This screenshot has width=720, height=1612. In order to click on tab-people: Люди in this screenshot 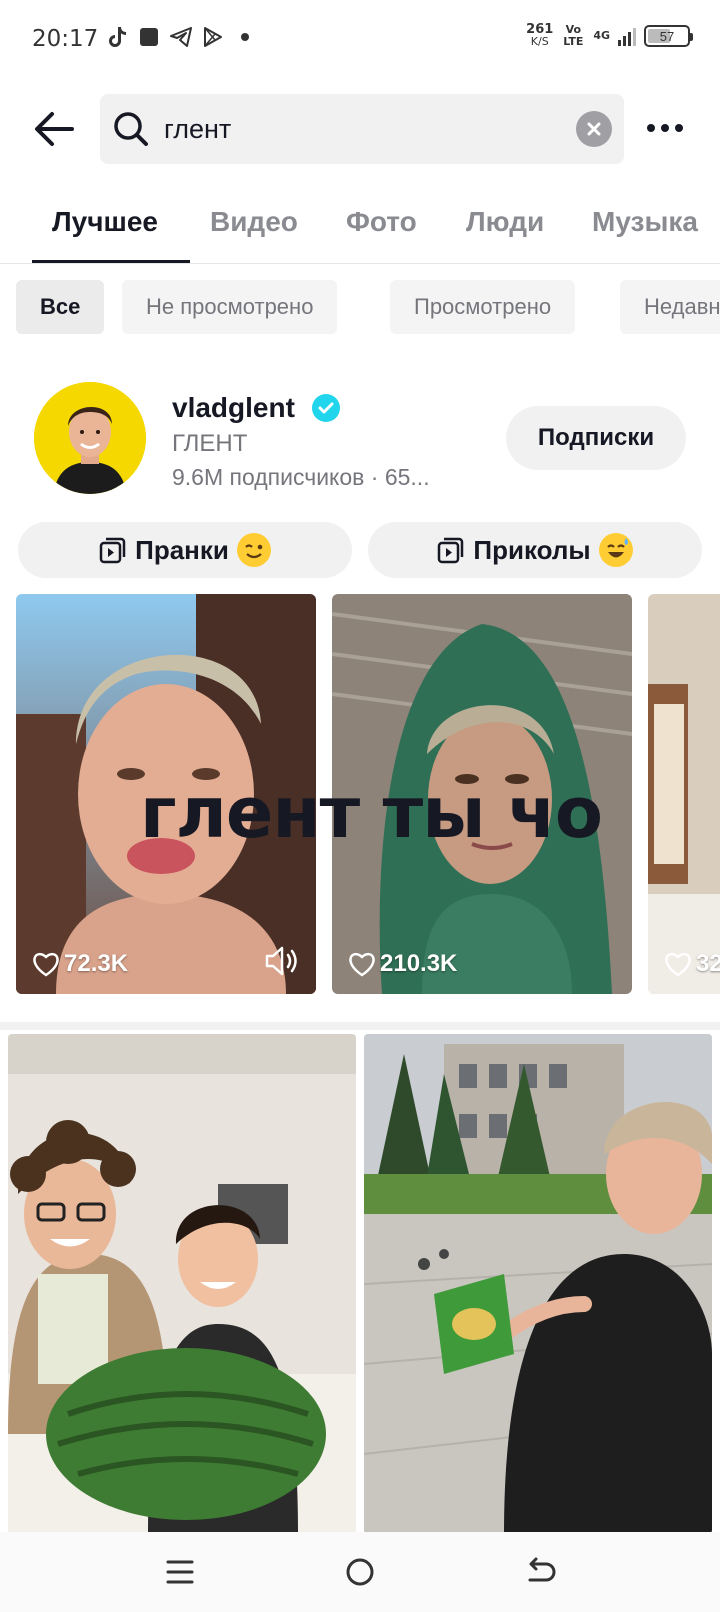, I will do `click(505, 222)`.